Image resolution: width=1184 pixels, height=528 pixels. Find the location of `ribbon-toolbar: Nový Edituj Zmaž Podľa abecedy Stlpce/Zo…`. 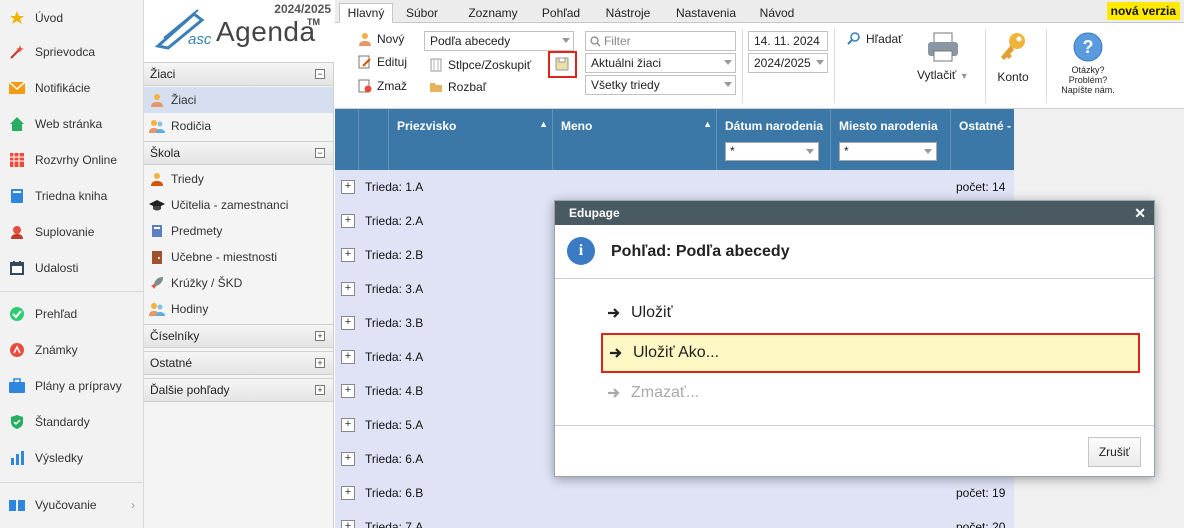

ribbon-toolbar: Nový Edituj Zmaž Podľa abecedy Stlpce/Zo… is located at coordinates (759, 66).